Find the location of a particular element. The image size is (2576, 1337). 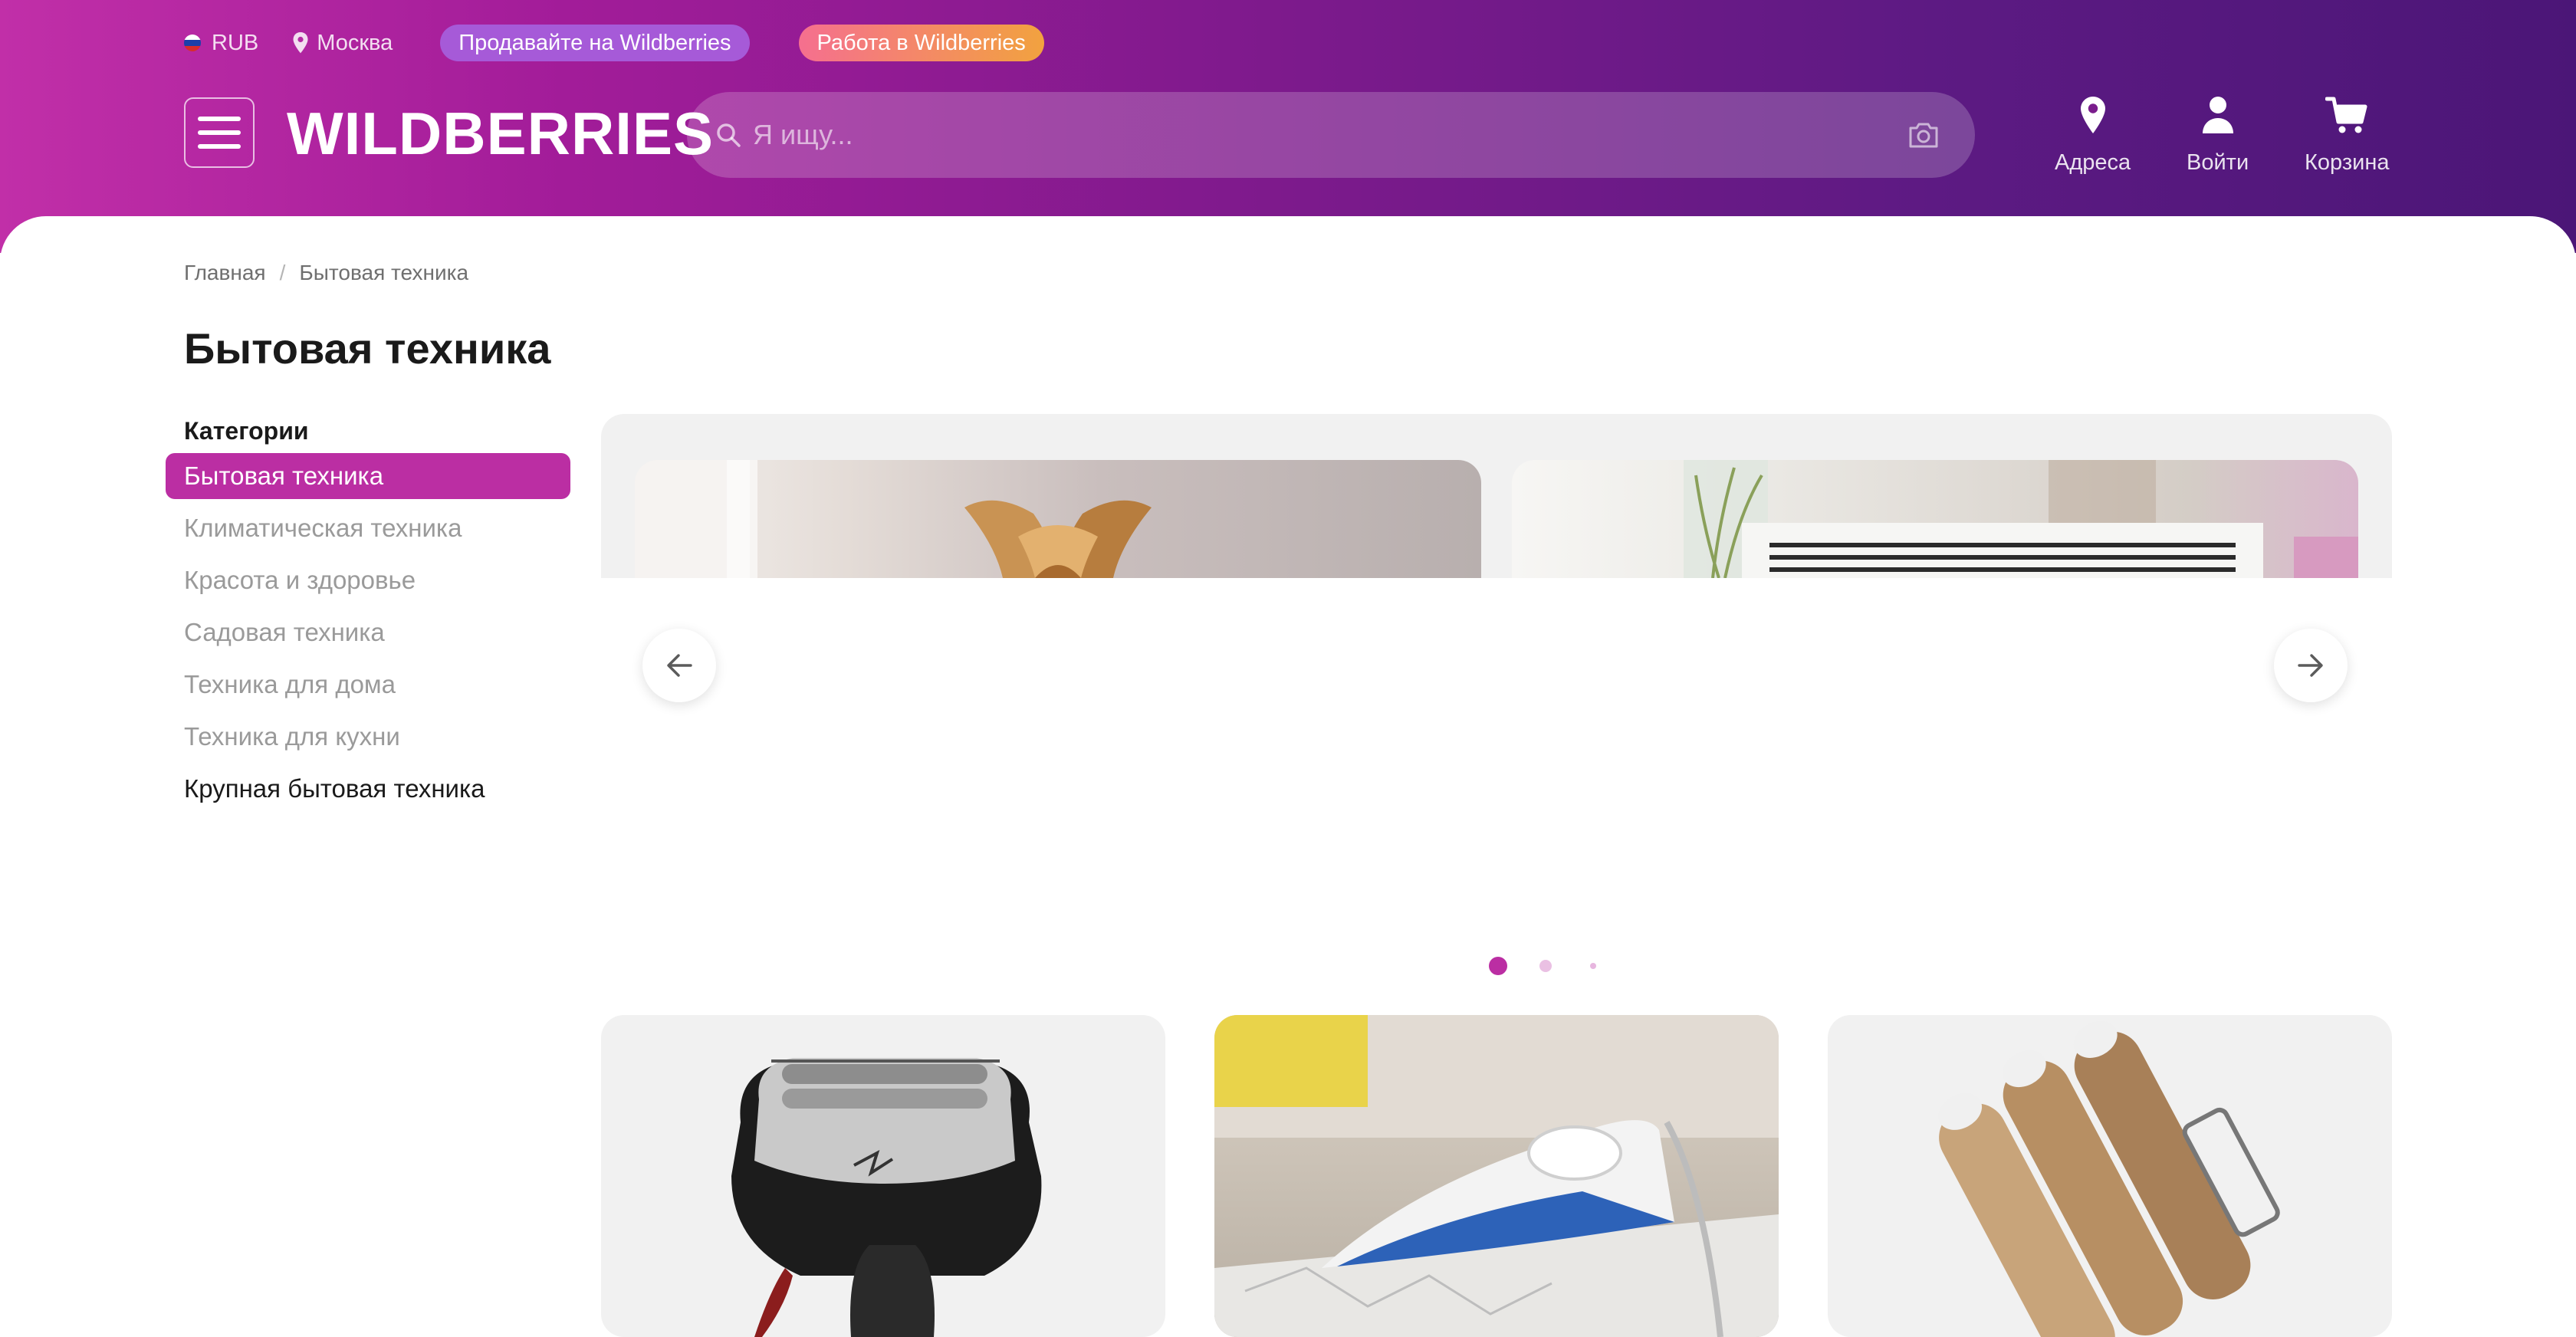

category-card-iron is located at coordinates (1497, 1176).